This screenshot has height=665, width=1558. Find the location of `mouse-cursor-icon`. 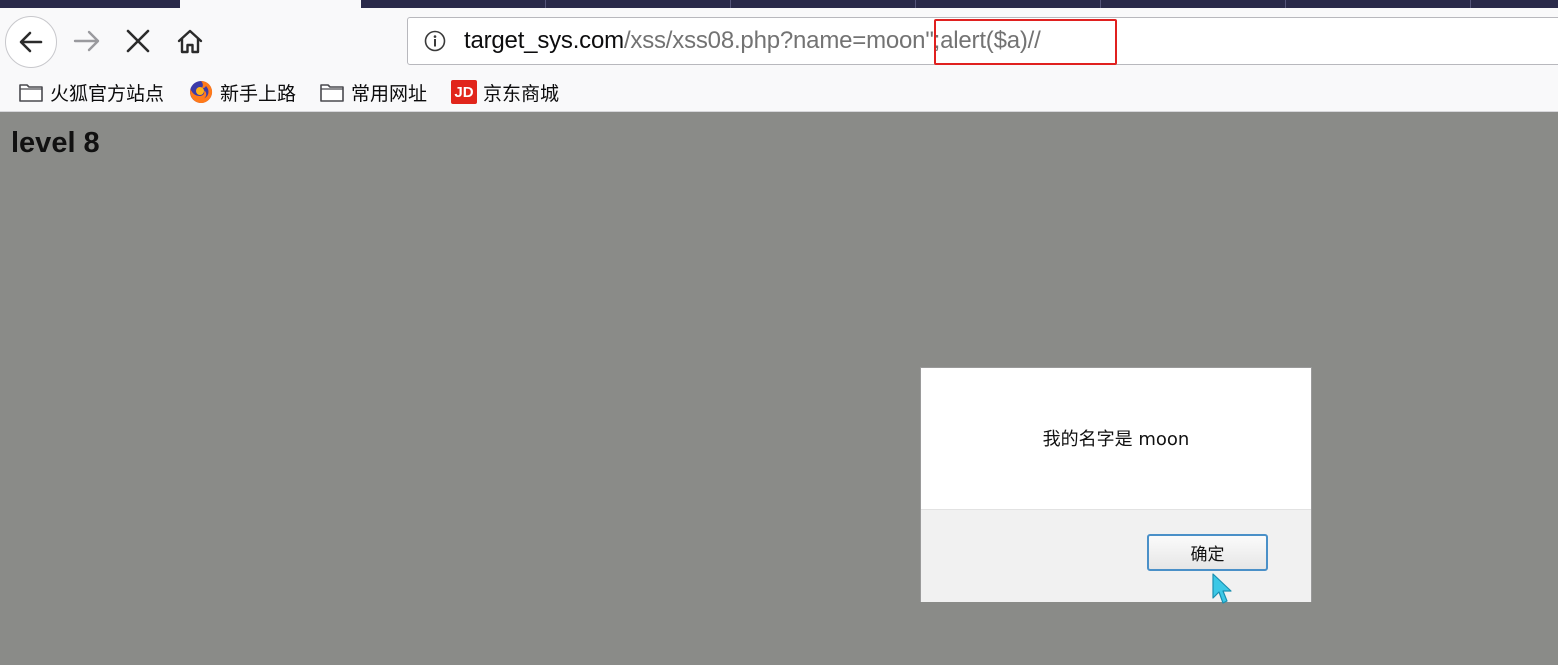

mouse-cursor-icon is located at coordinates (1222, 588).